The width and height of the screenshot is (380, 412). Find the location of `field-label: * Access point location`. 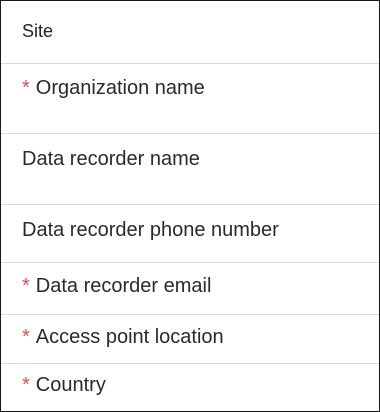

field-label: * Access point location is located at coordinates (123, 337).